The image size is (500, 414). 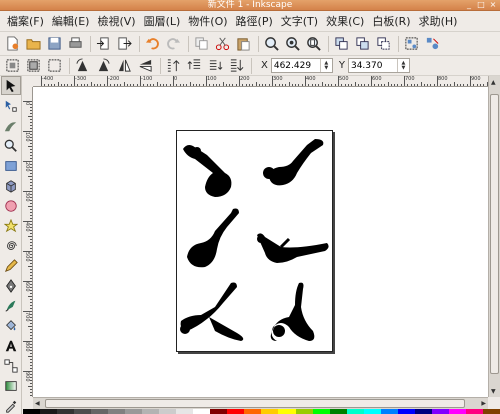 I want to click on x-spin-arrows: ▲ ▼, so click(x=325, y=65).